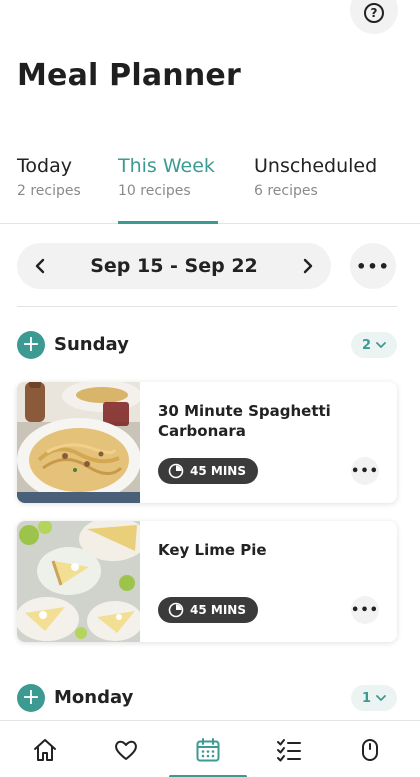 The width and height of the screenshot is (420, 777). I want to click on week-selector: Sep 15 - Sep 22, so click(174, 266).